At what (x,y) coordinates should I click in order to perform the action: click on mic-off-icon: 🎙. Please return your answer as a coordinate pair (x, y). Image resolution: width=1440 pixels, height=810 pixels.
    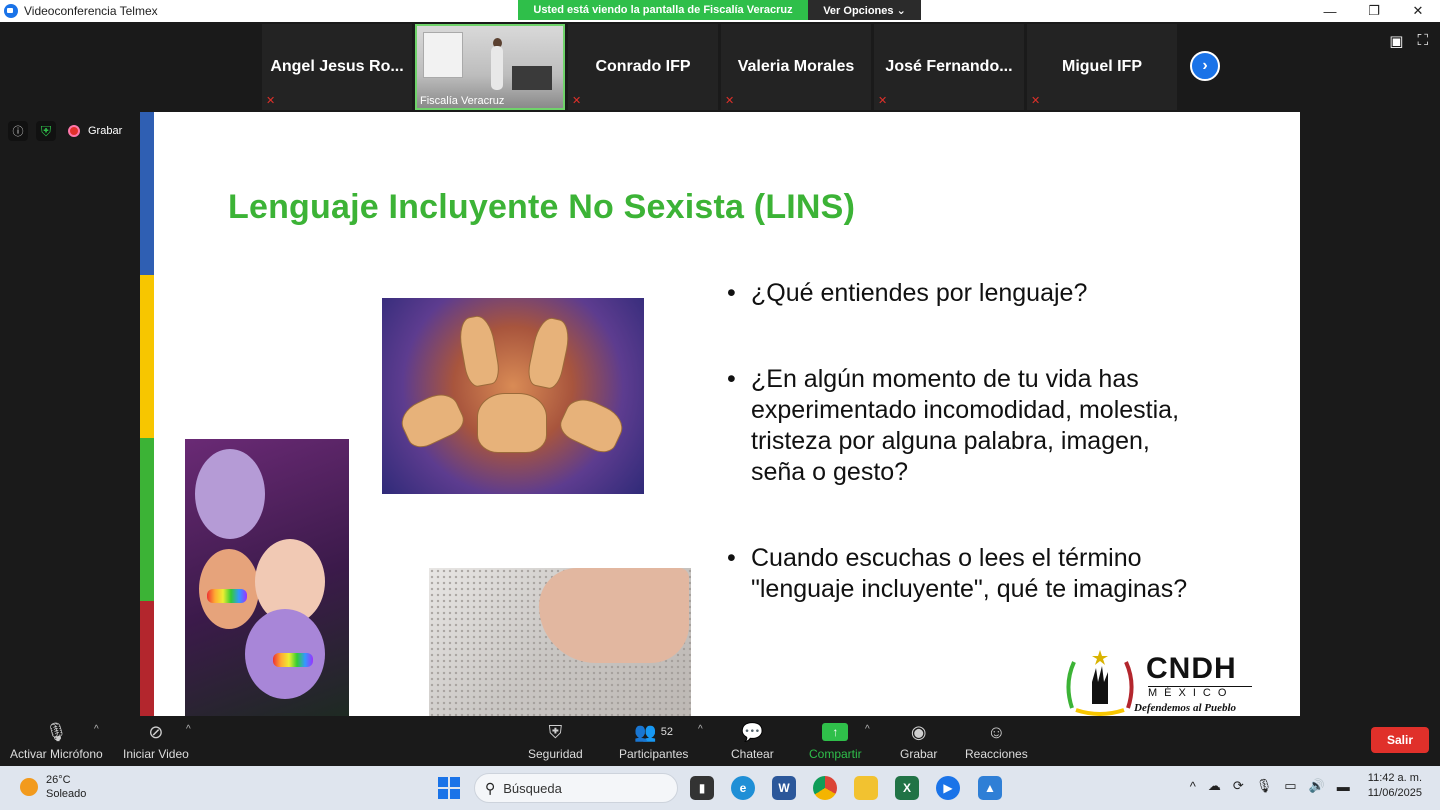
    Looking at the image, I should click on (56, 731).